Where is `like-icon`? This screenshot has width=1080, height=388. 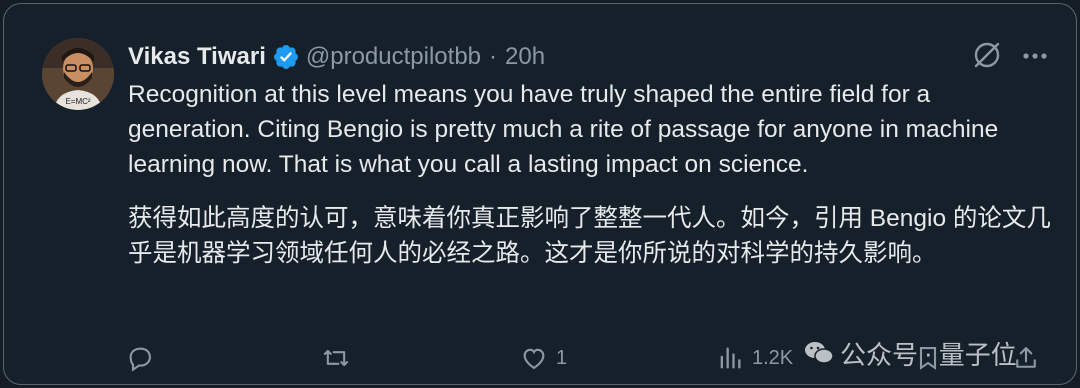
like-icon is located at coordinates (534, 359).